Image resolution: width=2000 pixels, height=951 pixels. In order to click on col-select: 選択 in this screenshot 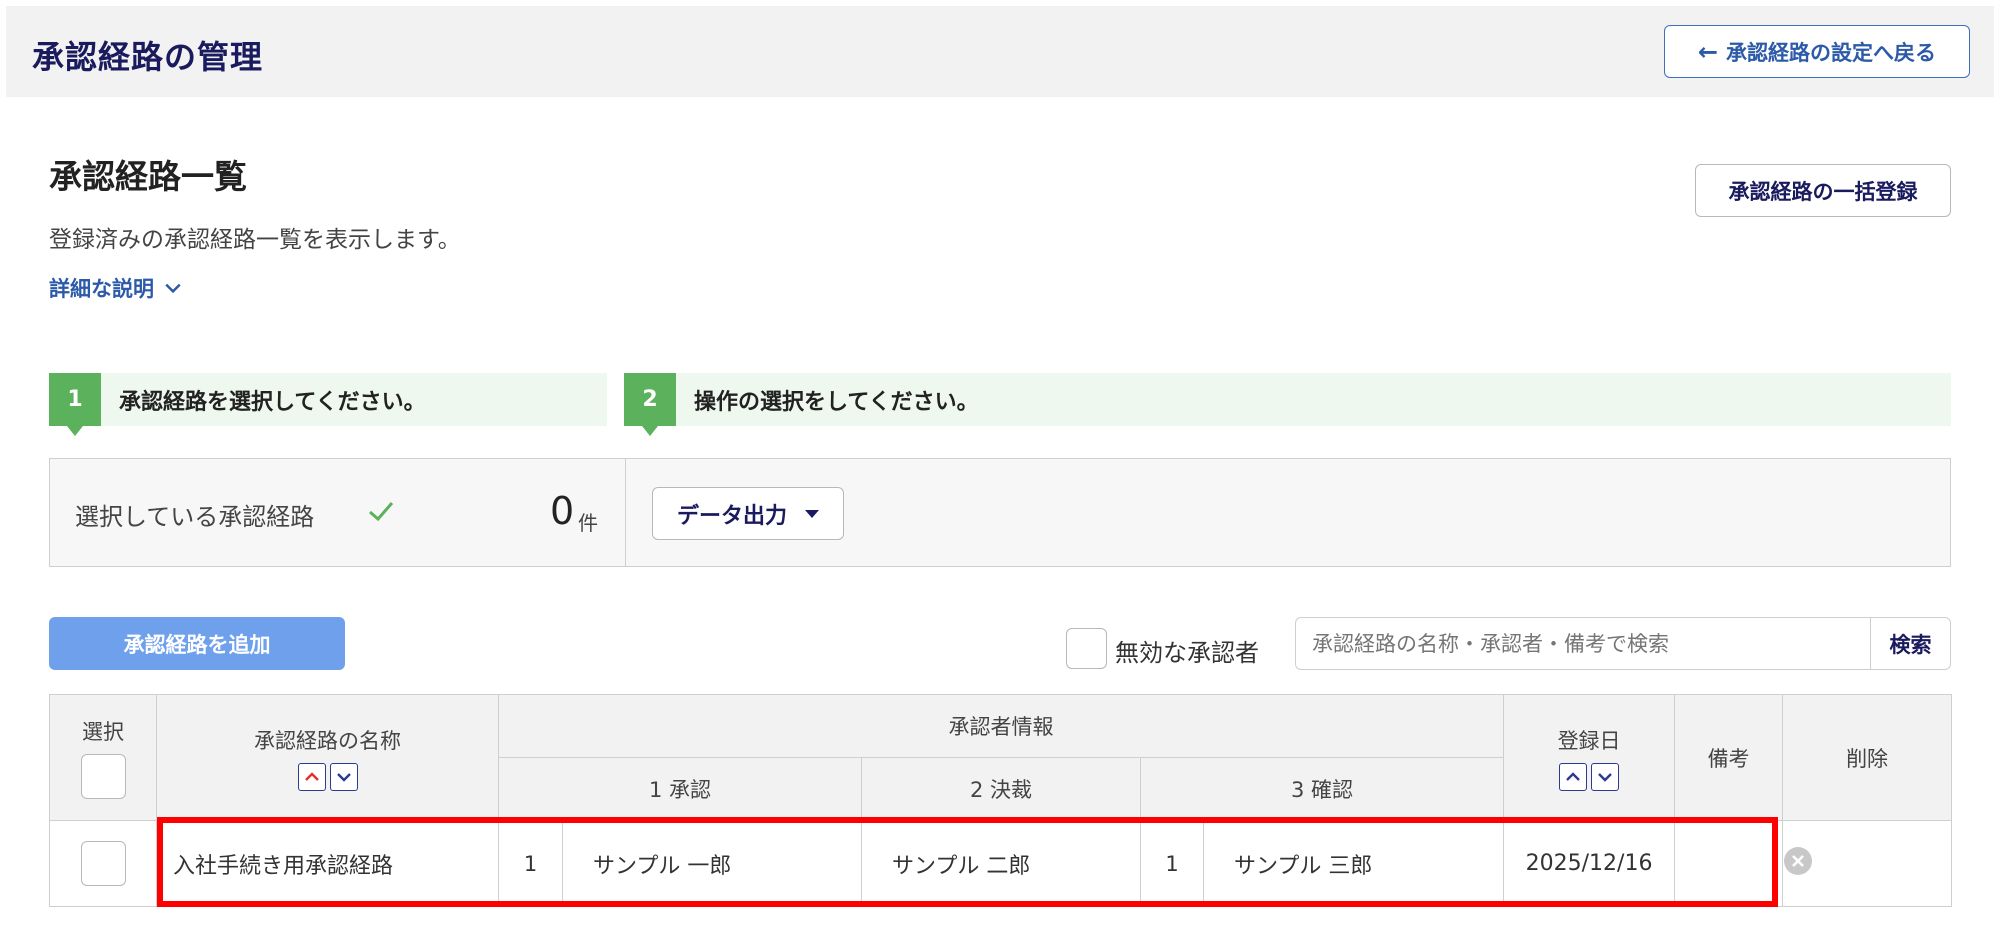, I will do `click(103, 757)`.